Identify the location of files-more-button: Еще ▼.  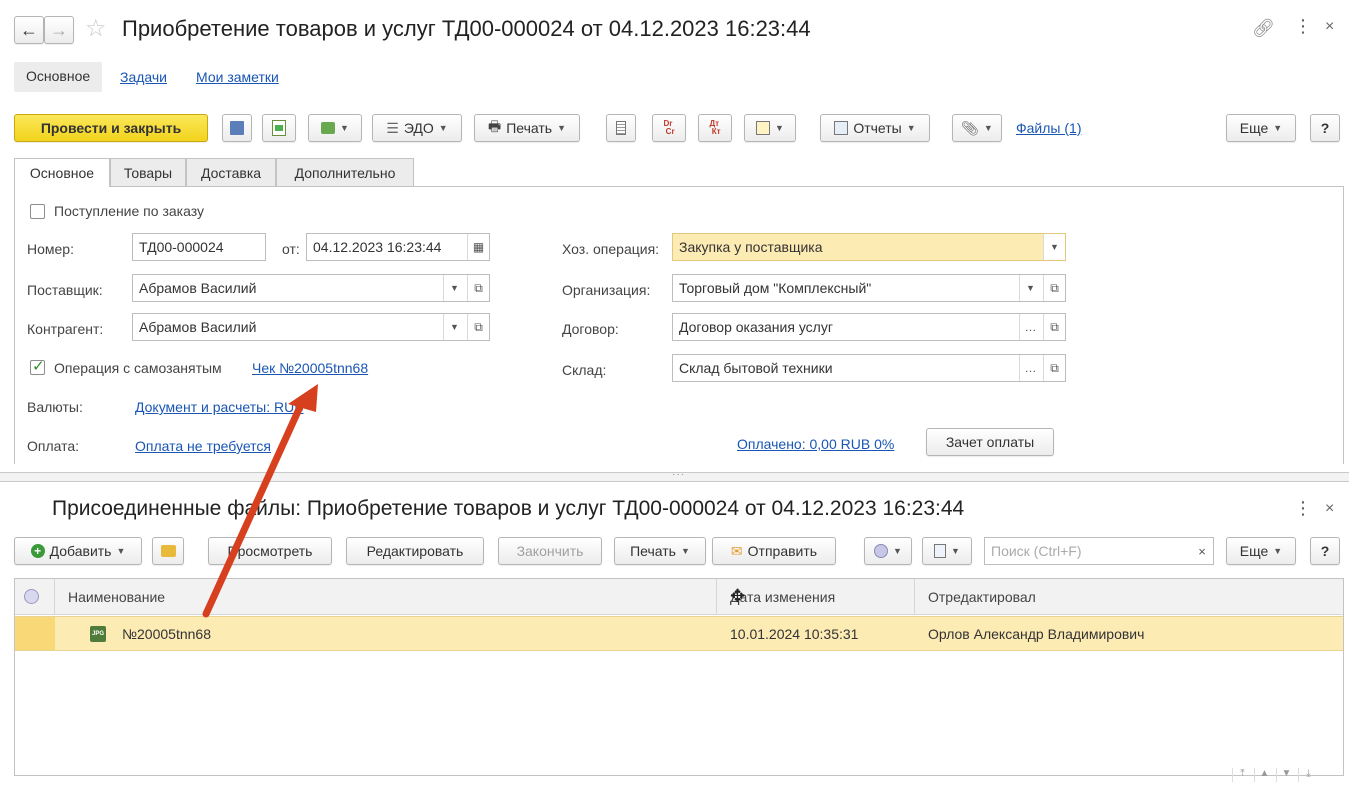
(1261, 551).